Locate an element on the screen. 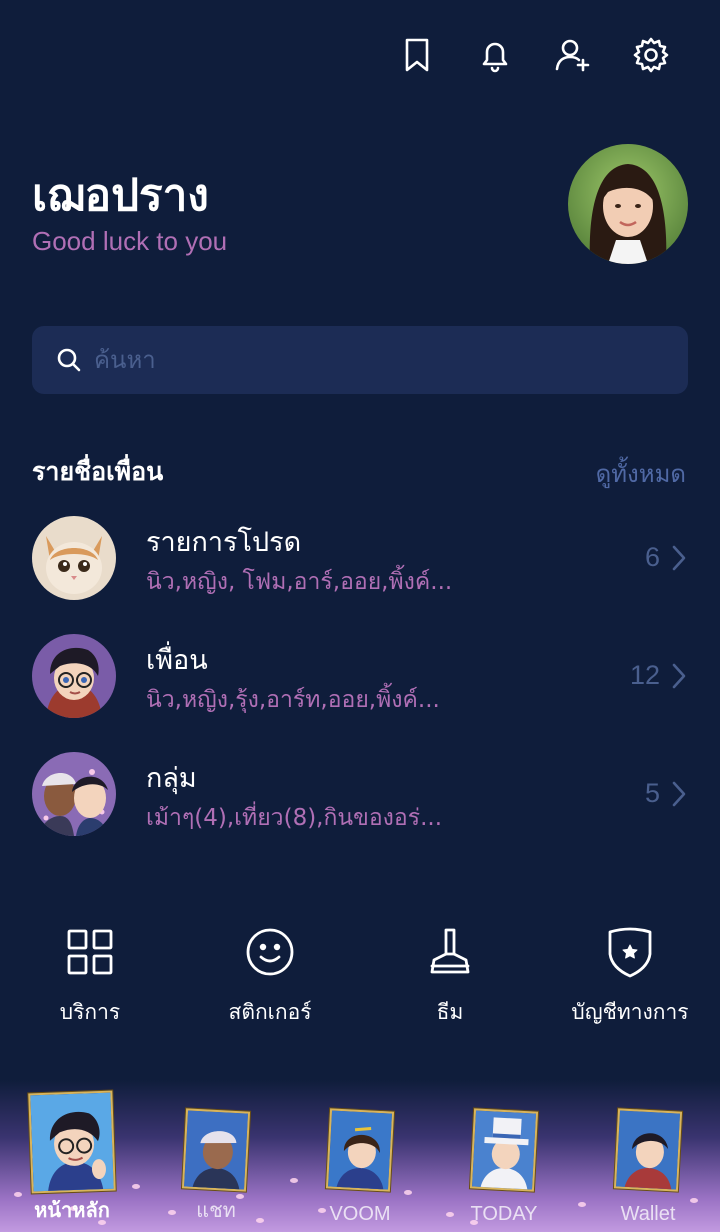 Image resolution: width=720 pixels, height=1232 pixels. add-friend-icon is located at coordinates (572, 55).